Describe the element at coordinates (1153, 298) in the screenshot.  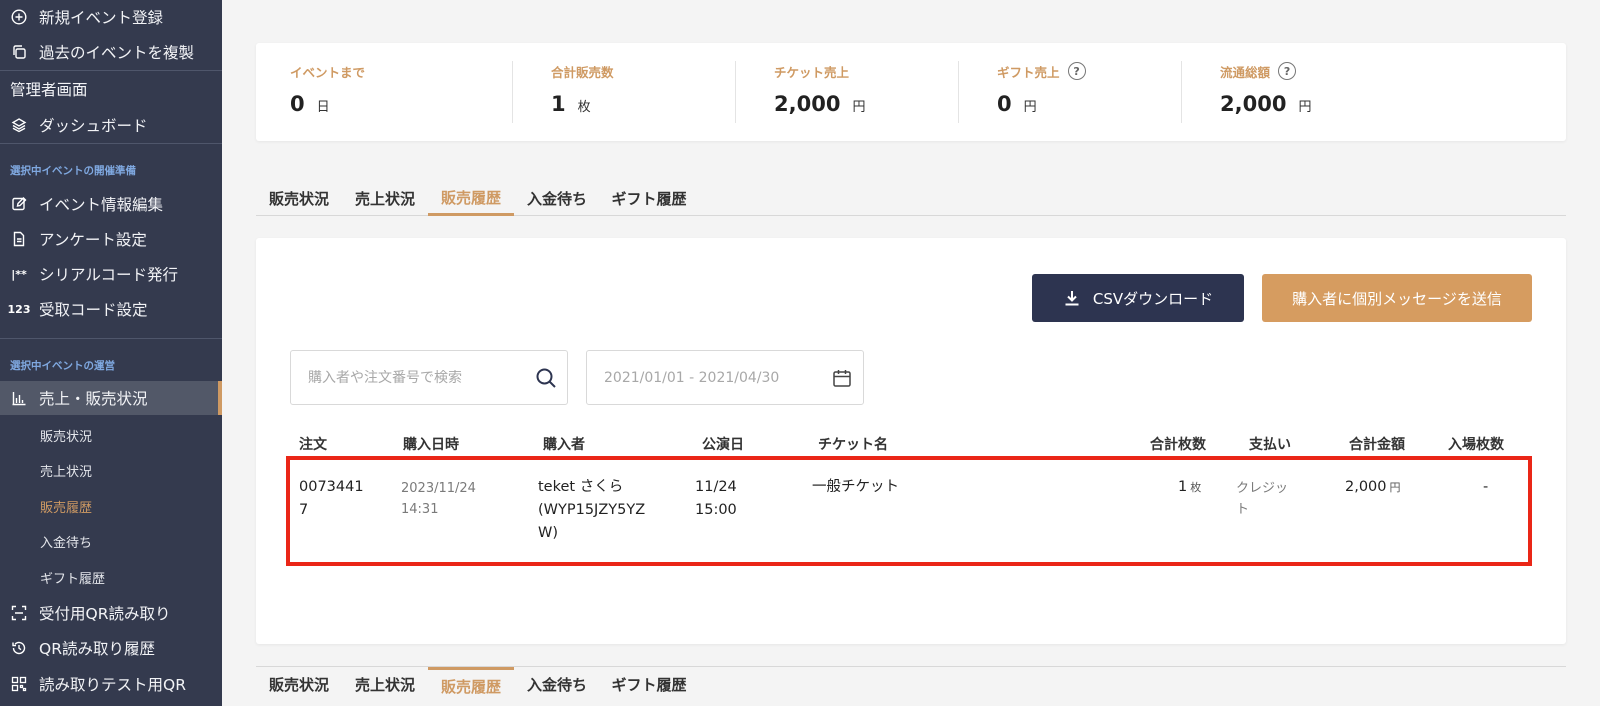
I see `csv-download-label: CSVダウンロード` at that location.